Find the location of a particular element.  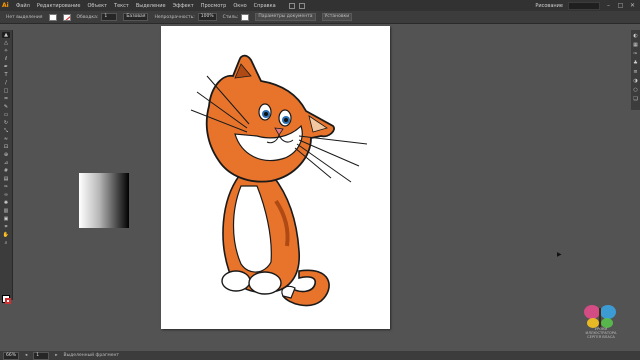

cat-right-pupil is located at coordinates (286, 120).